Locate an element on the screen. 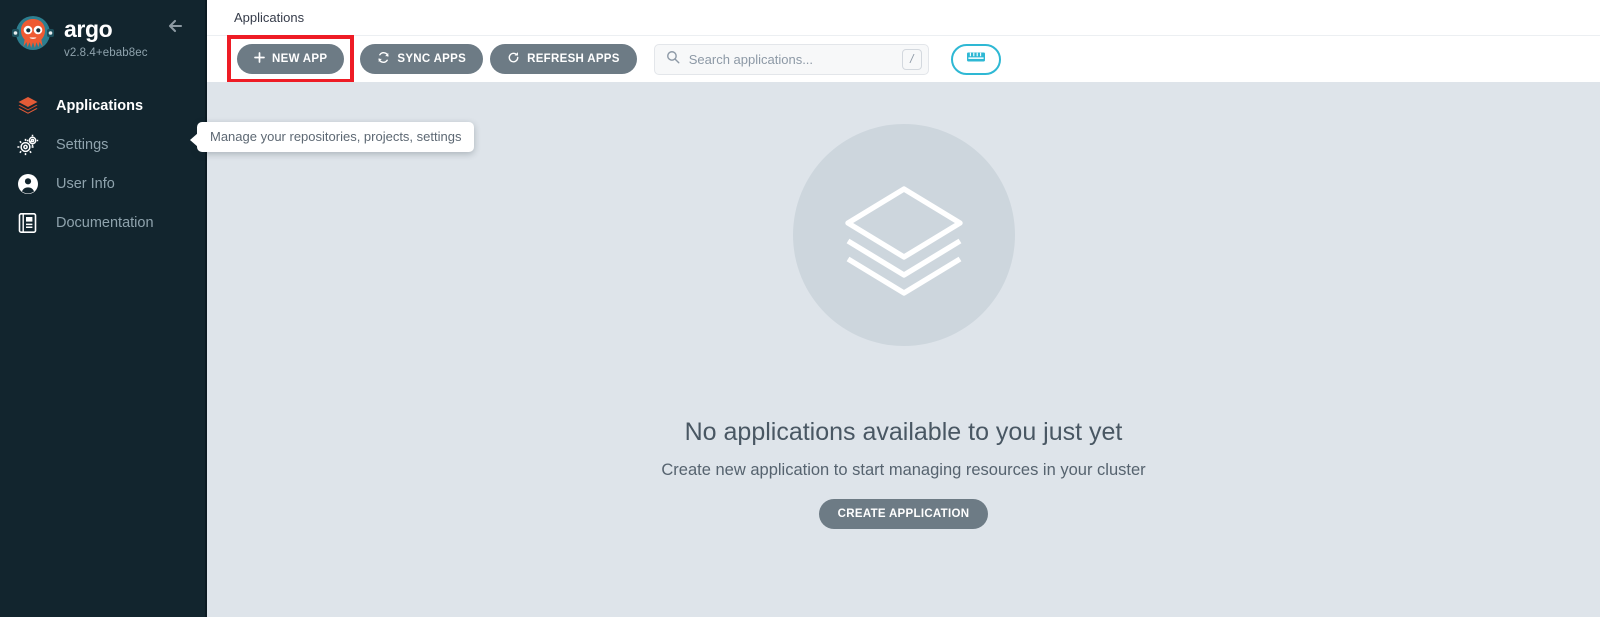 This screenshot has height=617, width=1600. brand-text-block: argo v2.8.4+ebab8ec is located at coordinates (106, 36).